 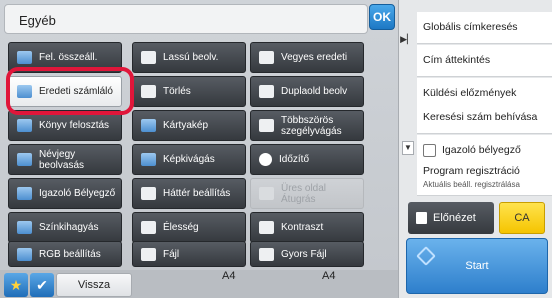 I want to click on scroll-down-icon: ▼, so click(x=408, y=148).